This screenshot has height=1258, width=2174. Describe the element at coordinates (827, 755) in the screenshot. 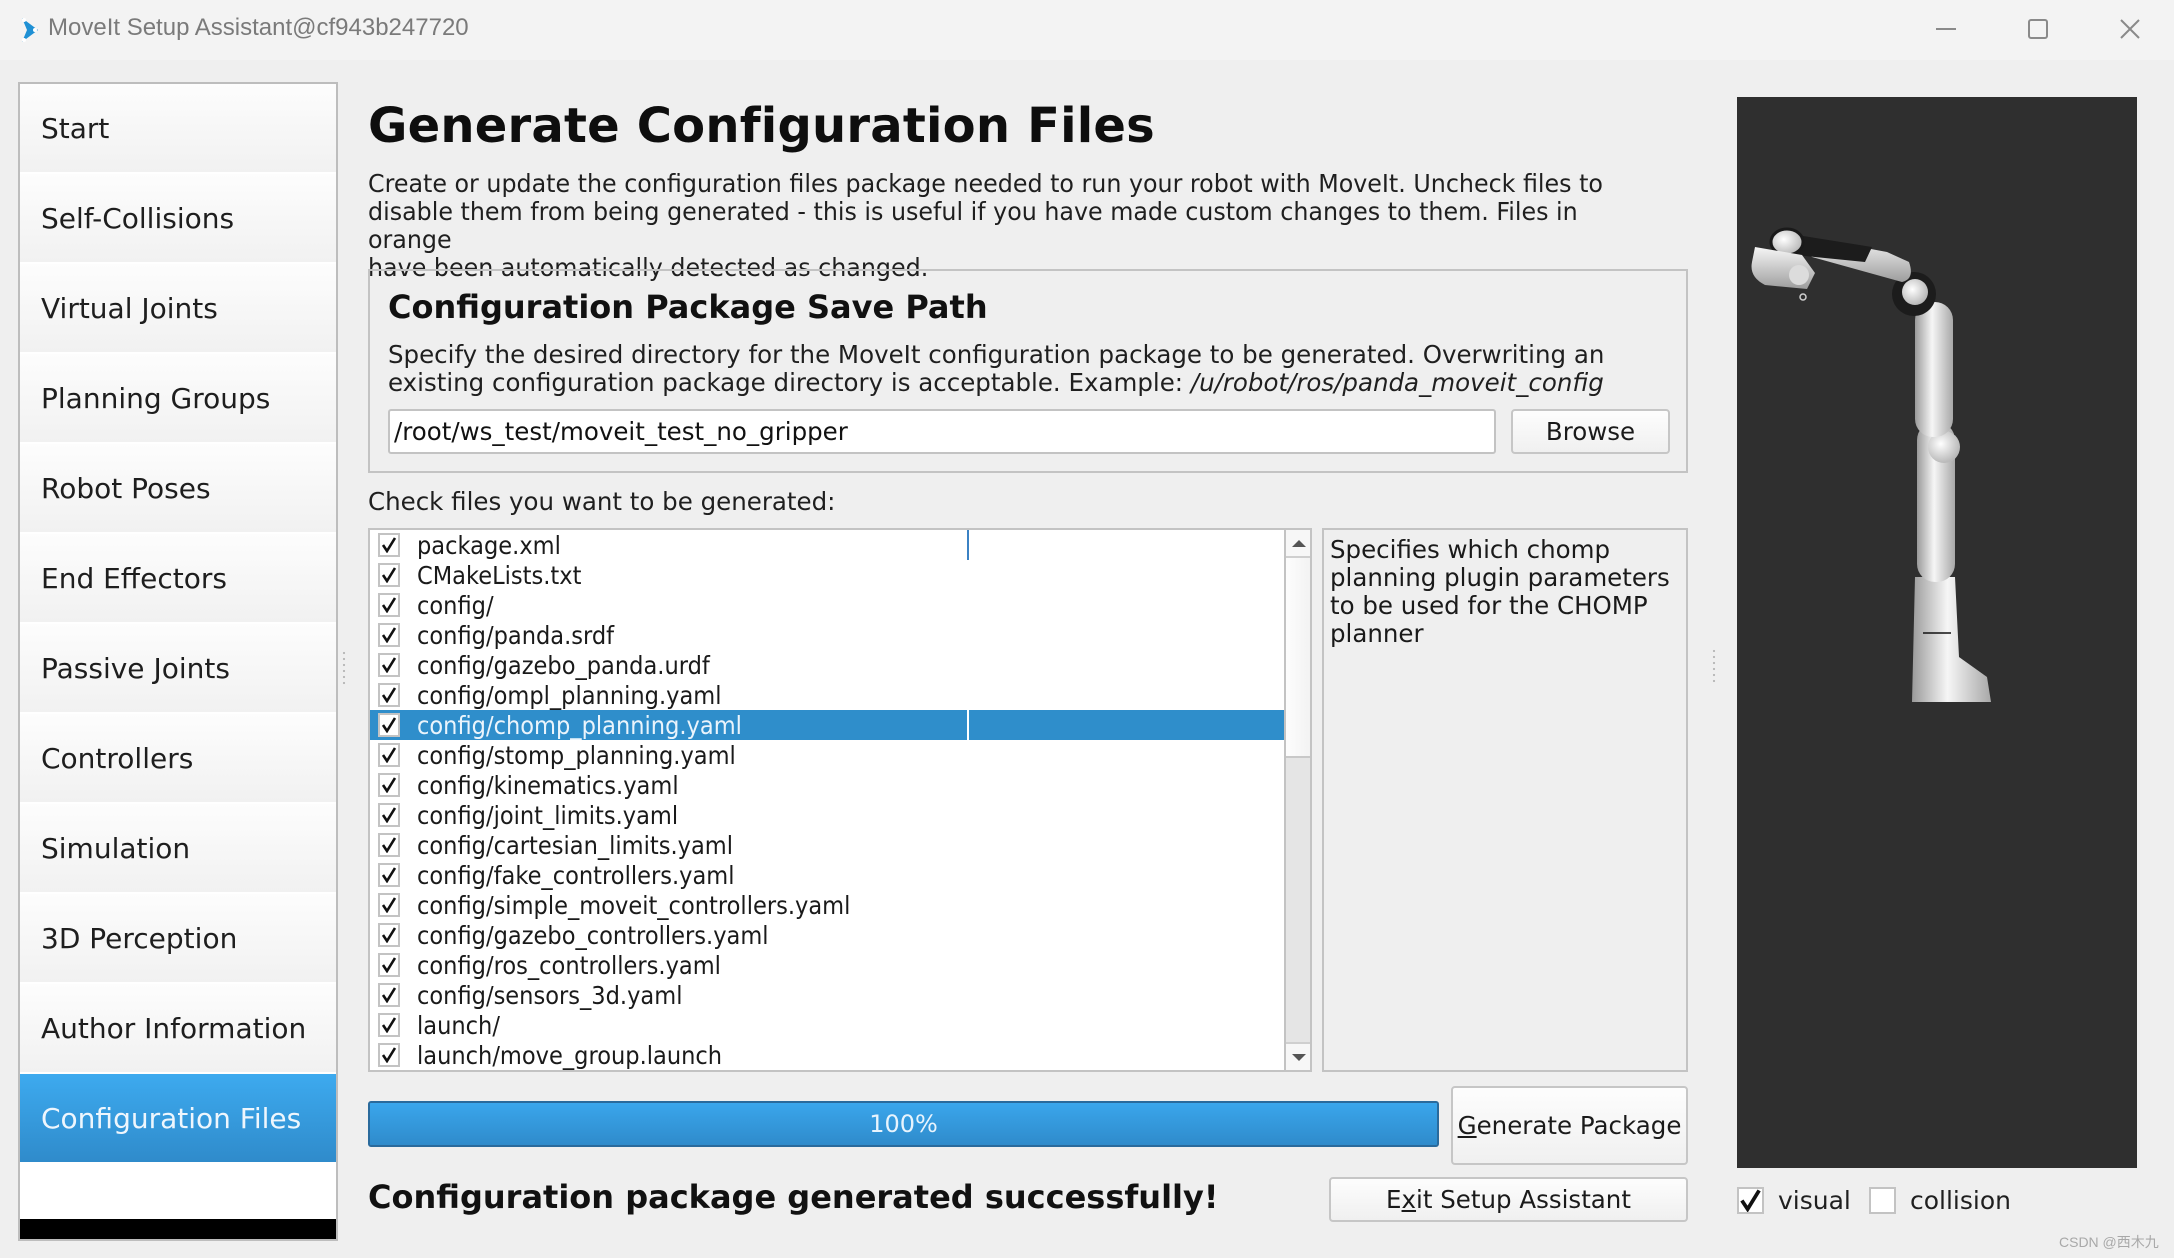

I see `file-row: config/stomp_planning.yaml` at that location.